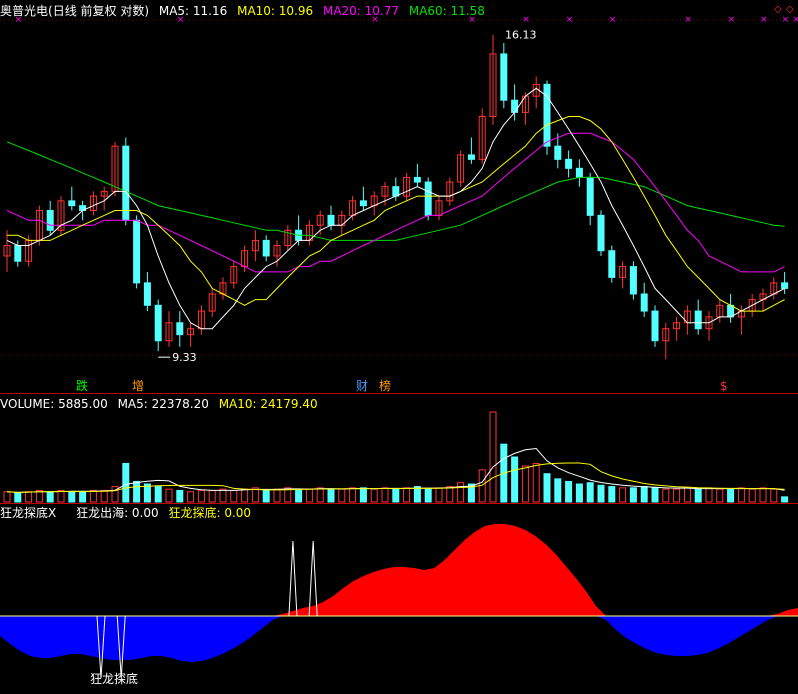  Describe the element at coordinates (293, 578) in the screenshot. I see `indicator-spike-up` at that location.